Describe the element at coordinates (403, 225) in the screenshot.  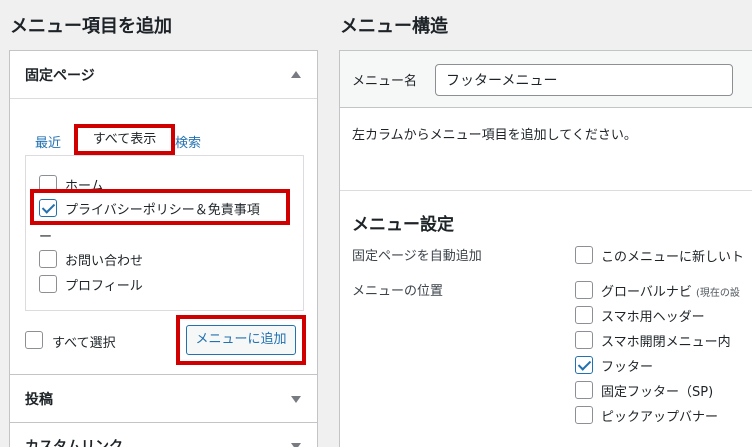
I see `menu-settings-heading: メニュー設定` at that location.